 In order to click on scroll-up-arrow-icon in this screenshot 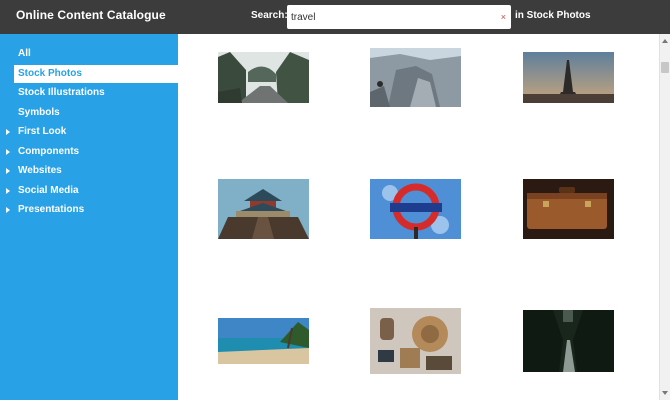, I will do `click(665, 41)`.